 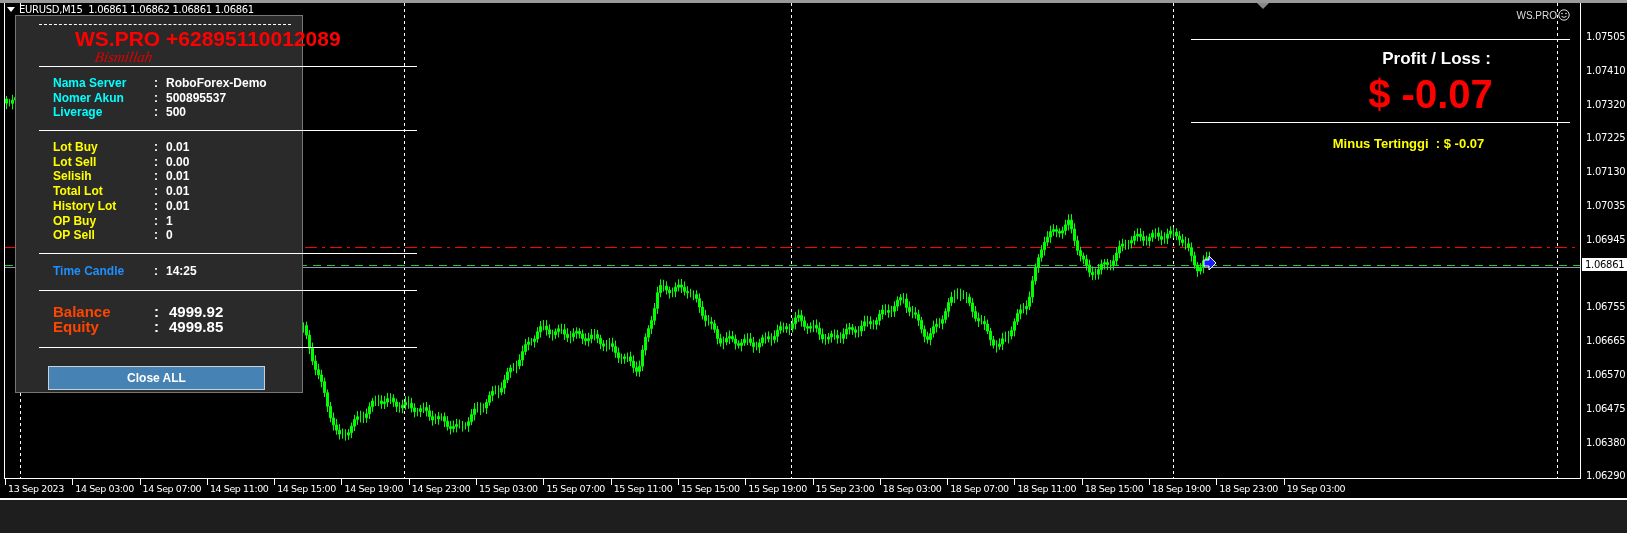 I want to click on profit-loss-amount: $ -0.07, so click(x=1430, y=94).